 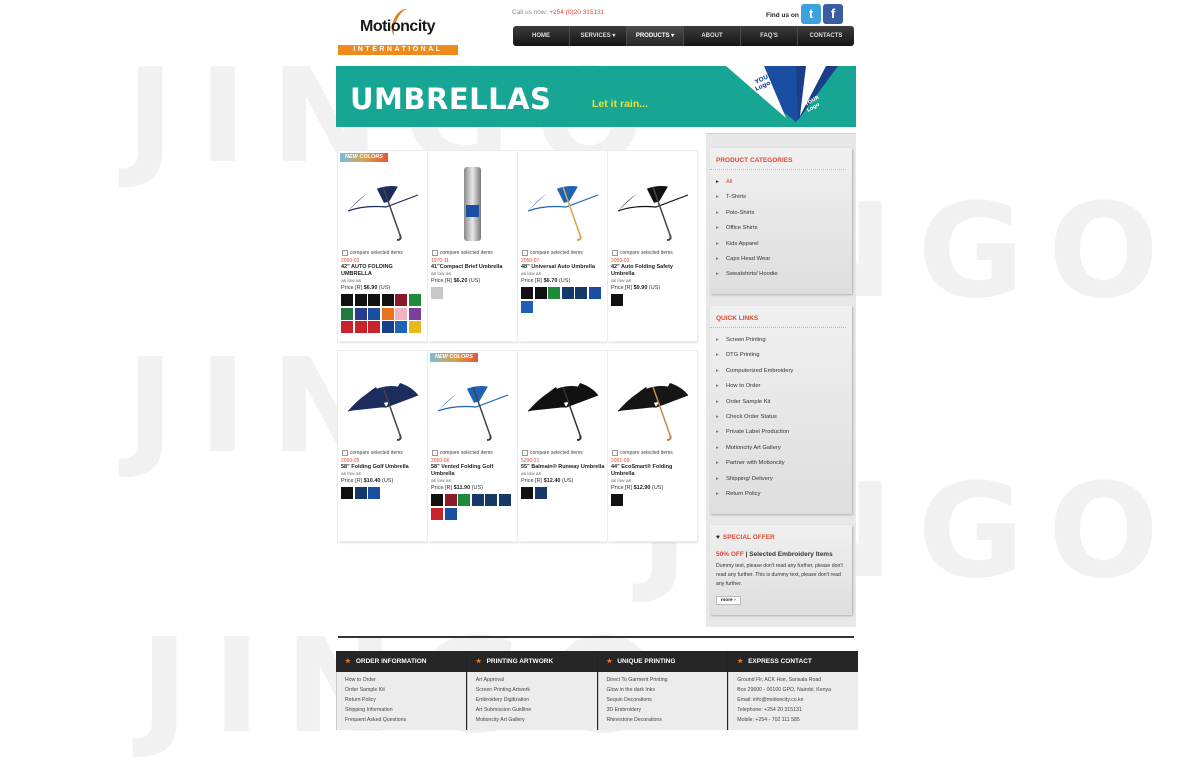 I want to click on umbrella-navy-icon, so click(x=382, y=405).